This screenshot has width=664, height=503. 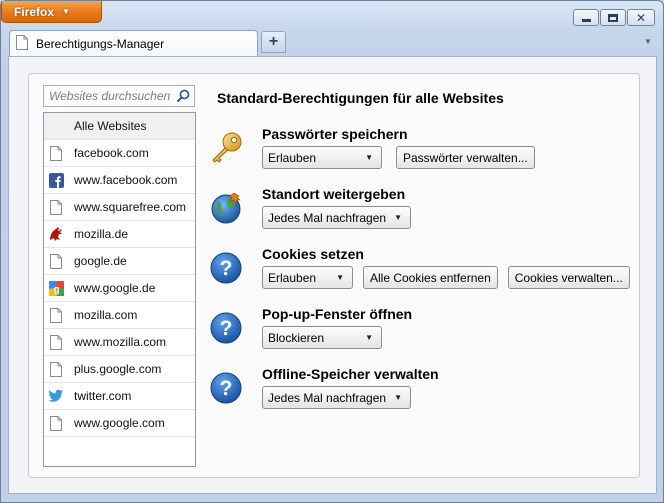 What do you see at coordinates (103, 396) in the screenshot?
I see `site-label: twitter.com` at bounding box center [103, 396].